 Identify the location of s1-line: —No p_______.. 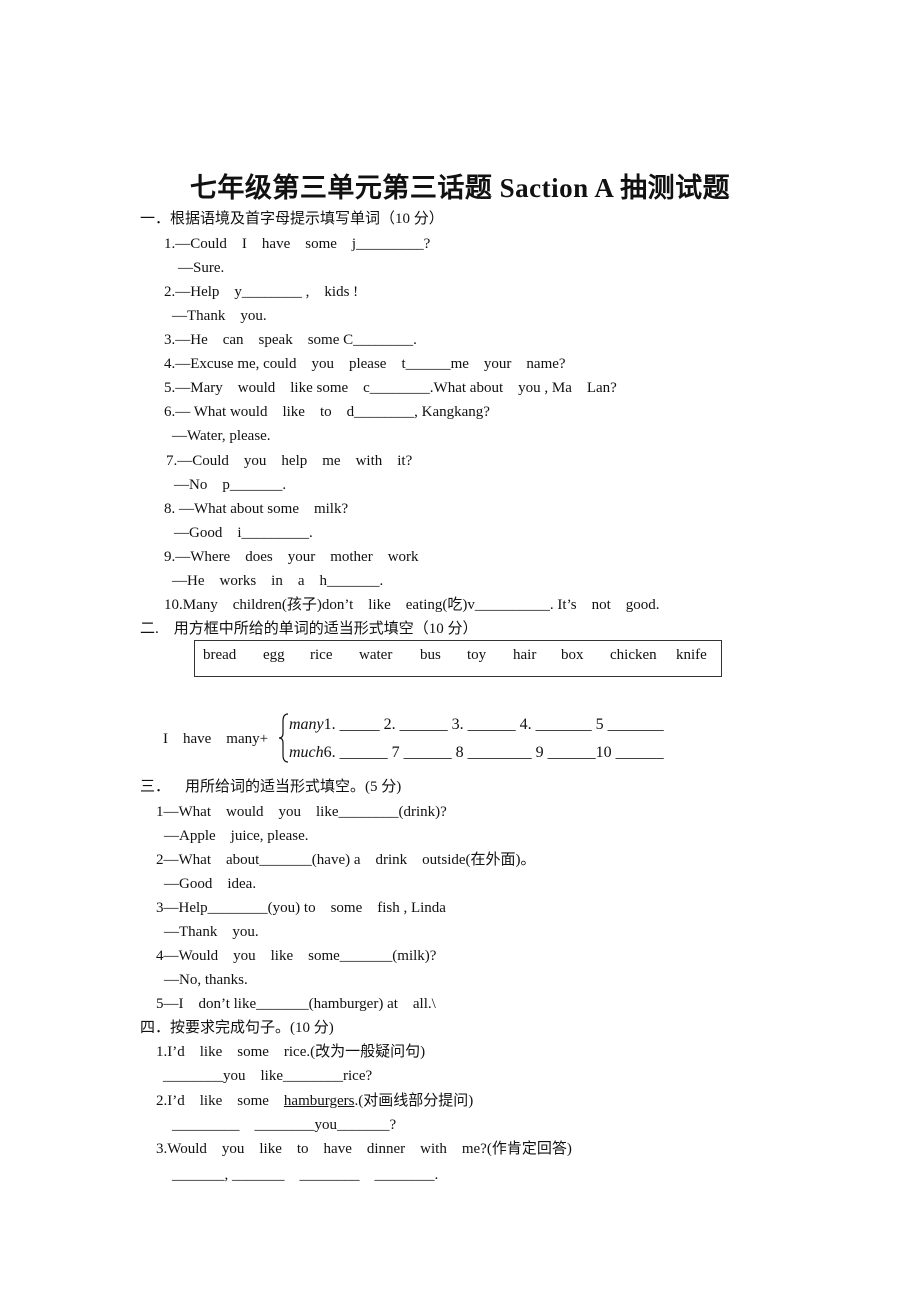
(230, 485).